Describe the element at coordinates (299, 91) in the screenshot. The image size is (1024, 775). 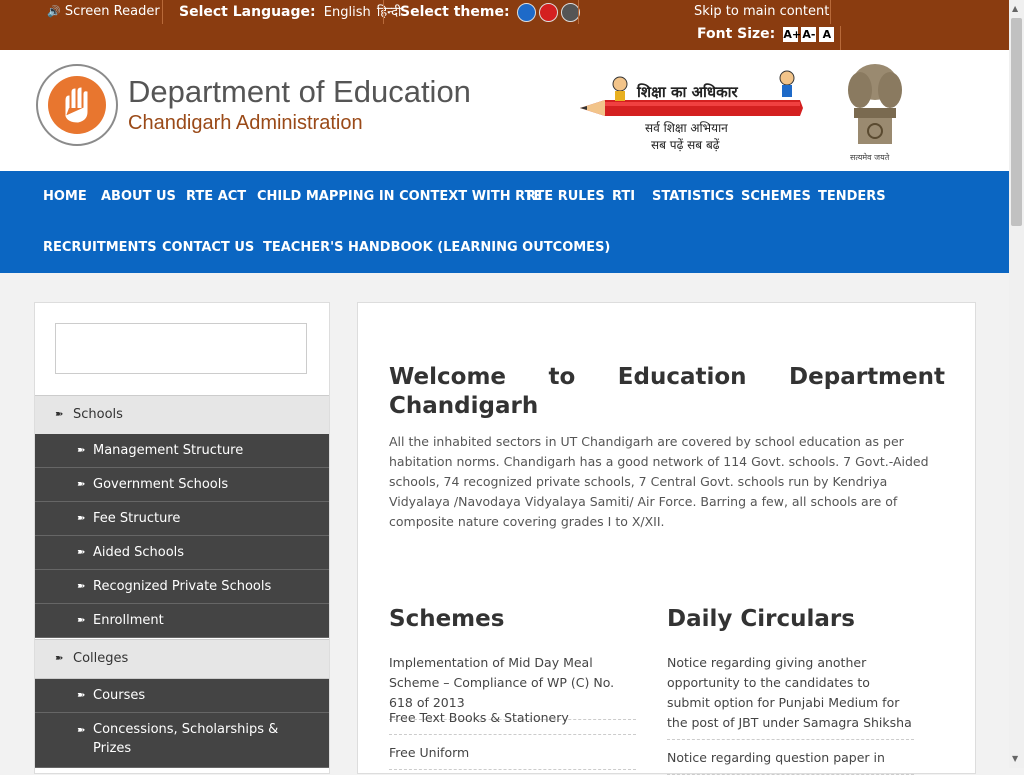
I see `dept-title: Department of Education` at that location.